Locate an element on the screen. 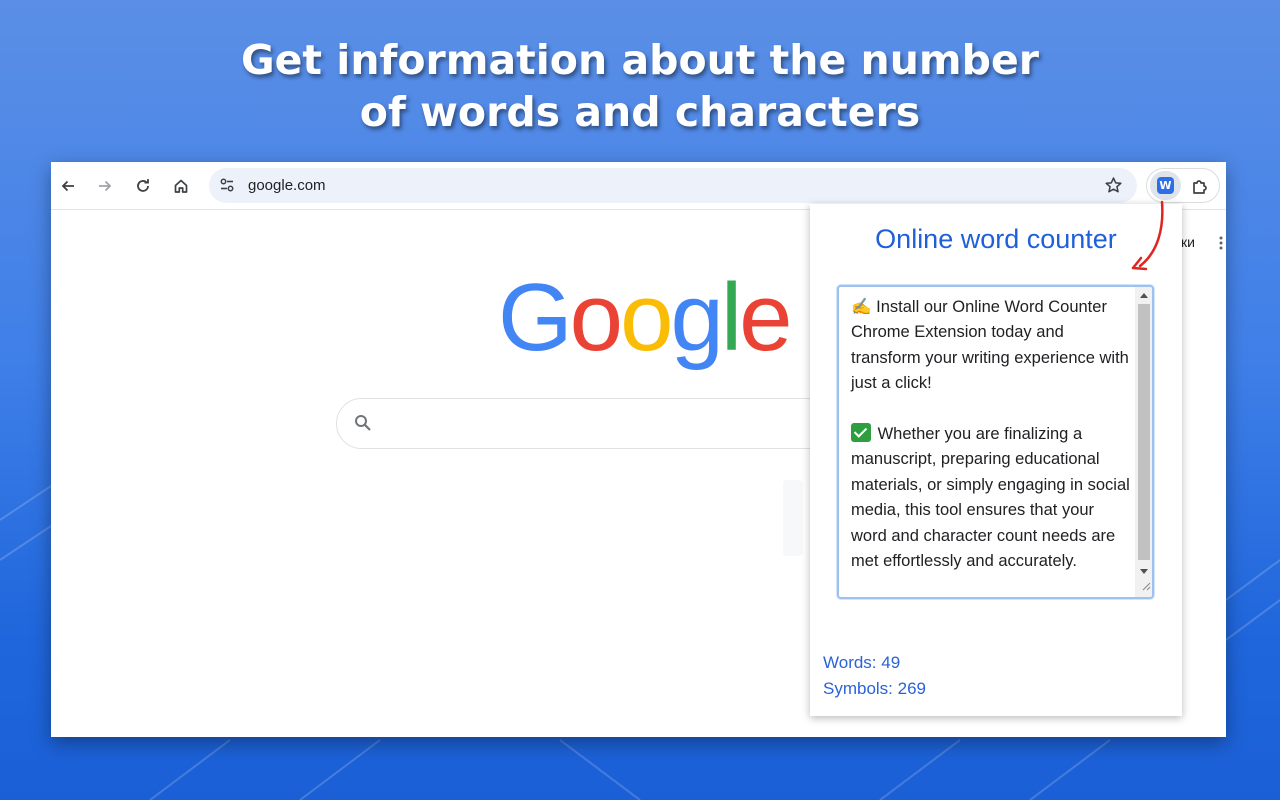 The width and height of the screenshot is (1280, 800). popup-title: Online word counter is located at coordinates (996, 239).